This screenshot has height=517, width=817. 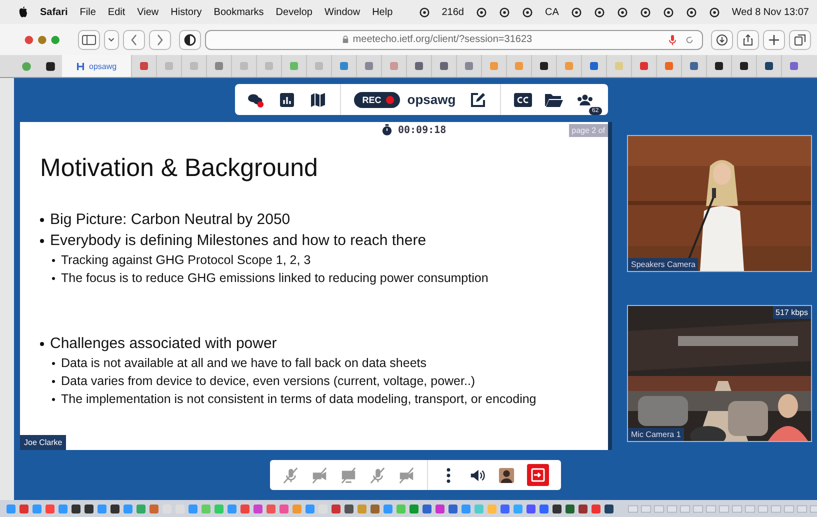 I want to click on bullet-text: Tracking against GHG Protocol Scope 1, 2, 3, so click(x=186, y=260).